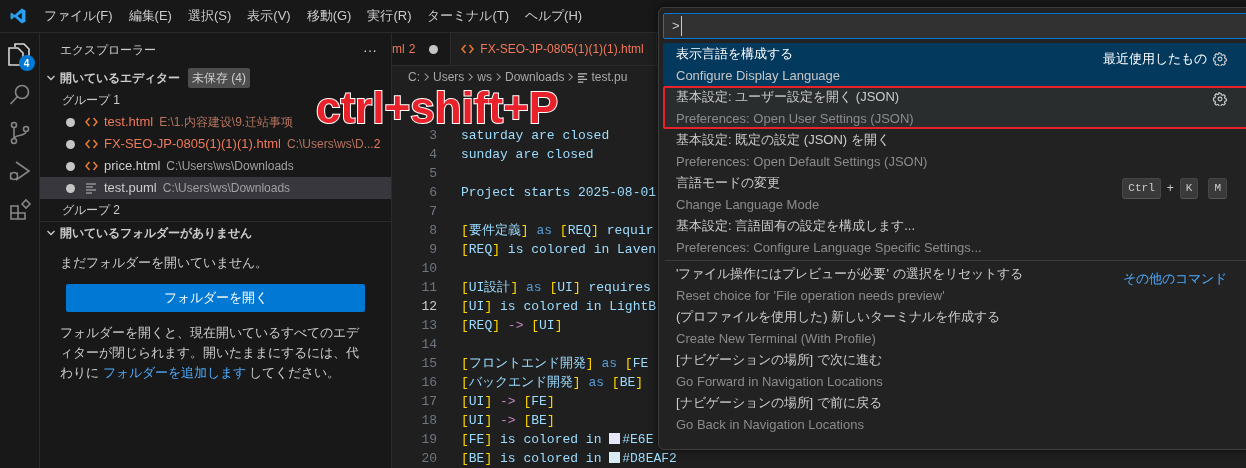  I want to click on editor-tab: FX-SEO-JP-0805(1)(1)(1).html, so click(554, 49).